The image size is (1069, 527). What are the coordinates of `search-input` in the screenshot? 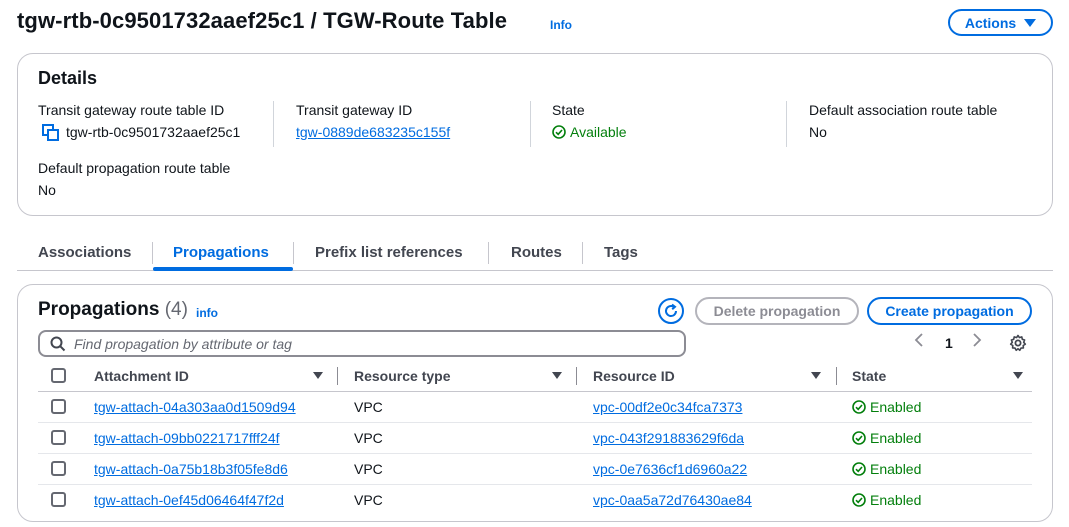 It's located at (369, 343).